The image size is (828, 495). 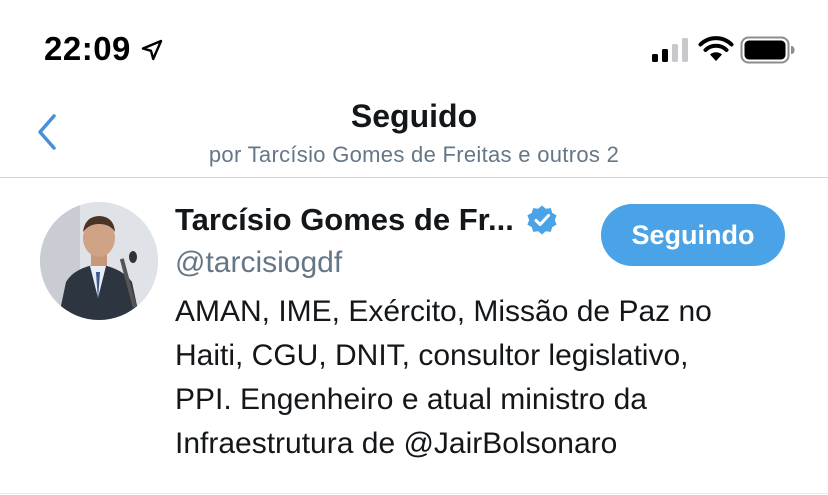 I want to click on row-divider, so click(x=414, y=493).